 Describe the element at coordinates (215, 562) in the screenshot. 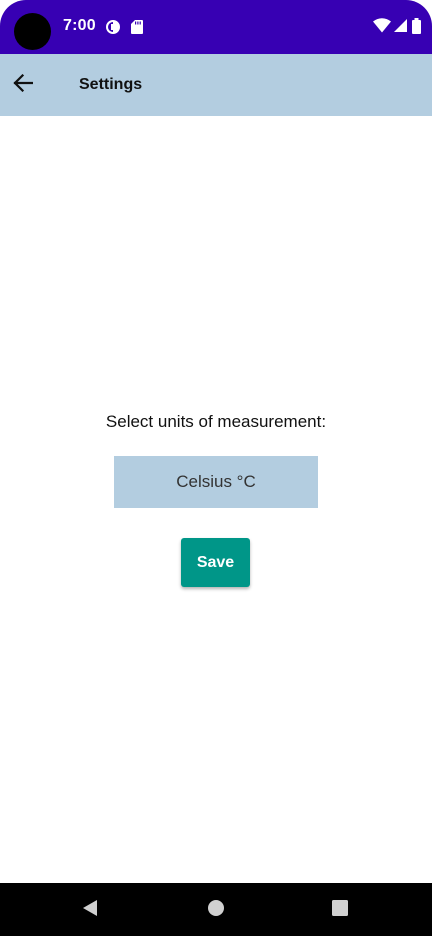

I see `save-button: Save` at that location.